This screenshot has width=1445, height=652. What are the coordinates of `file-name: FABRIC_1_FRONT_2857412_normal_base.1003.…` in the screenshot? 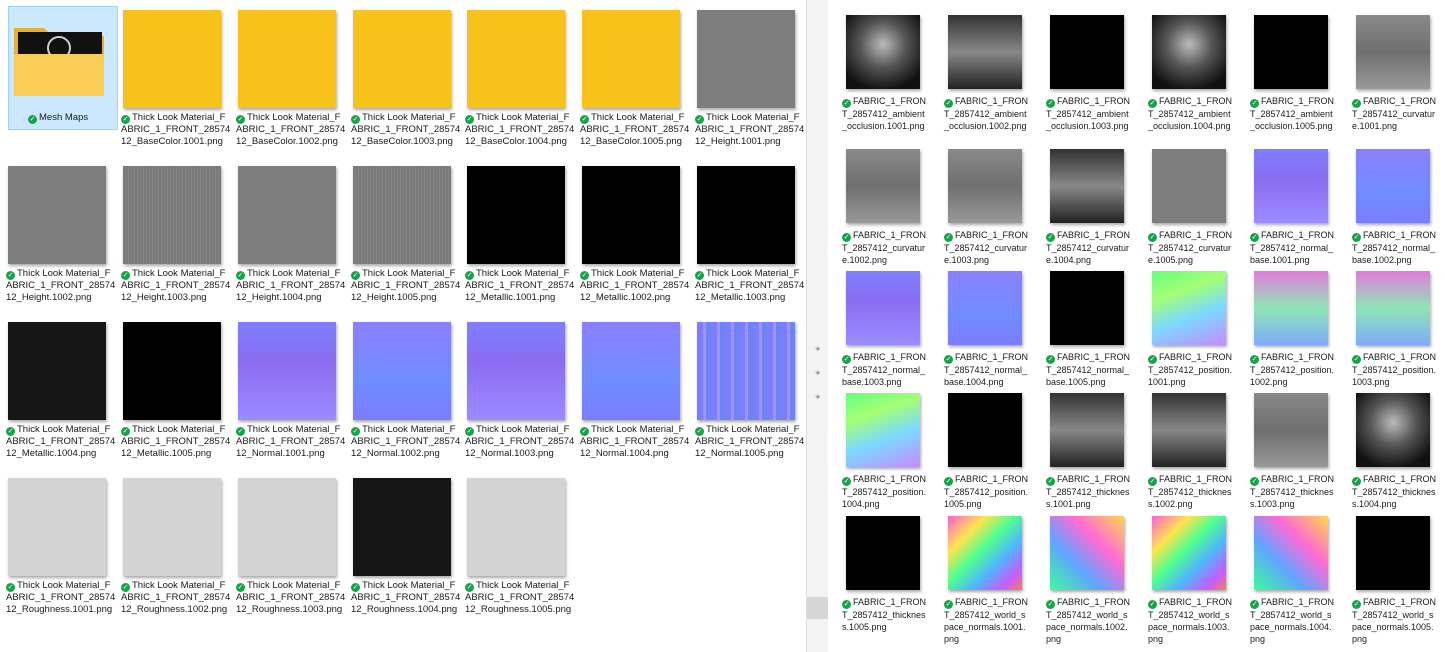 It's located at (884, 369).